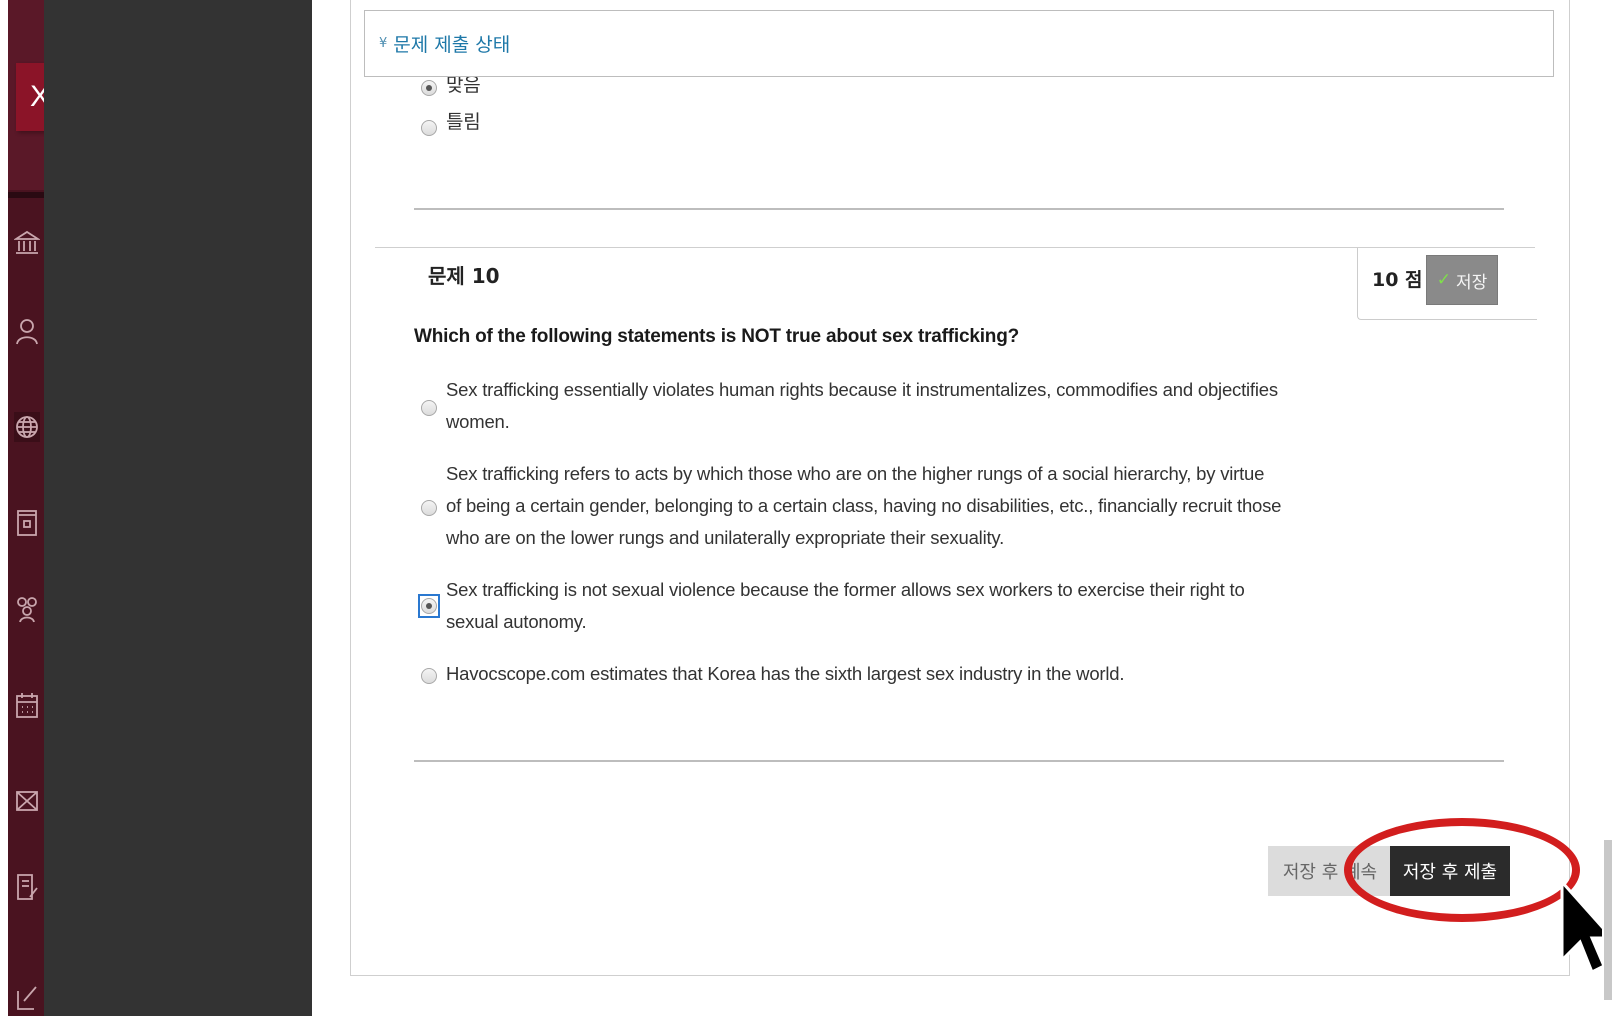 Image resolution: width=1613 pixels, height=1016 pixels. I want to click on compose-icon, so click(27, 997).